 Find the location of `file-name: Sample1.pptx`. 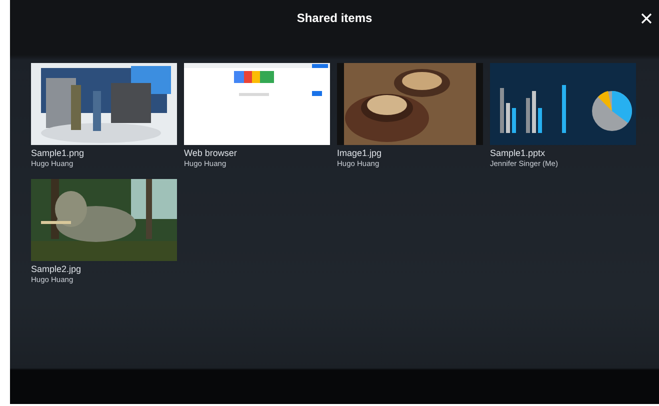

file-name: Sample1.pptx is located at coordinates (563, 153).